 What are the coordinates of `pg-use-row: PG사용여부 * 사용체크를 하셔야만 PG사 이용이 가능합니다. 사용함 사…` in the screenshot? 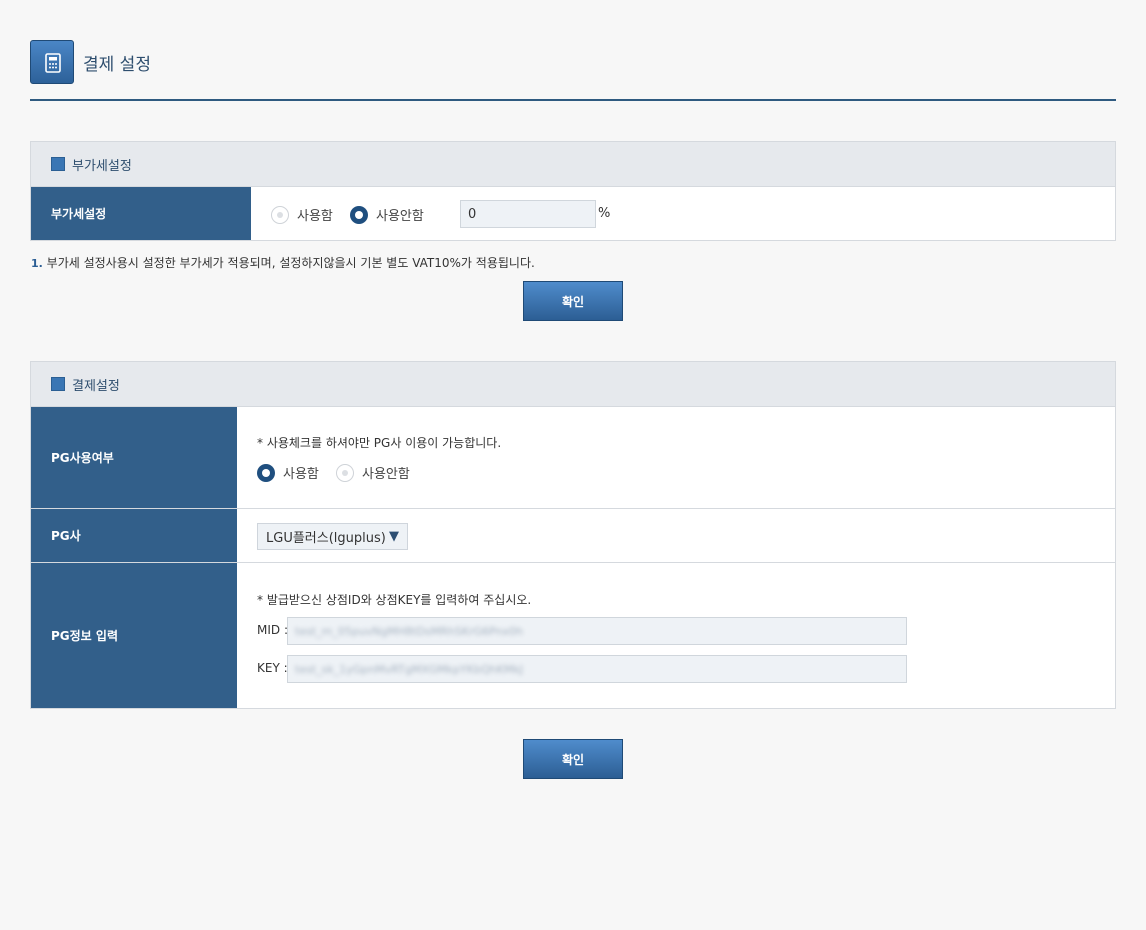 It's located at (573, 458).